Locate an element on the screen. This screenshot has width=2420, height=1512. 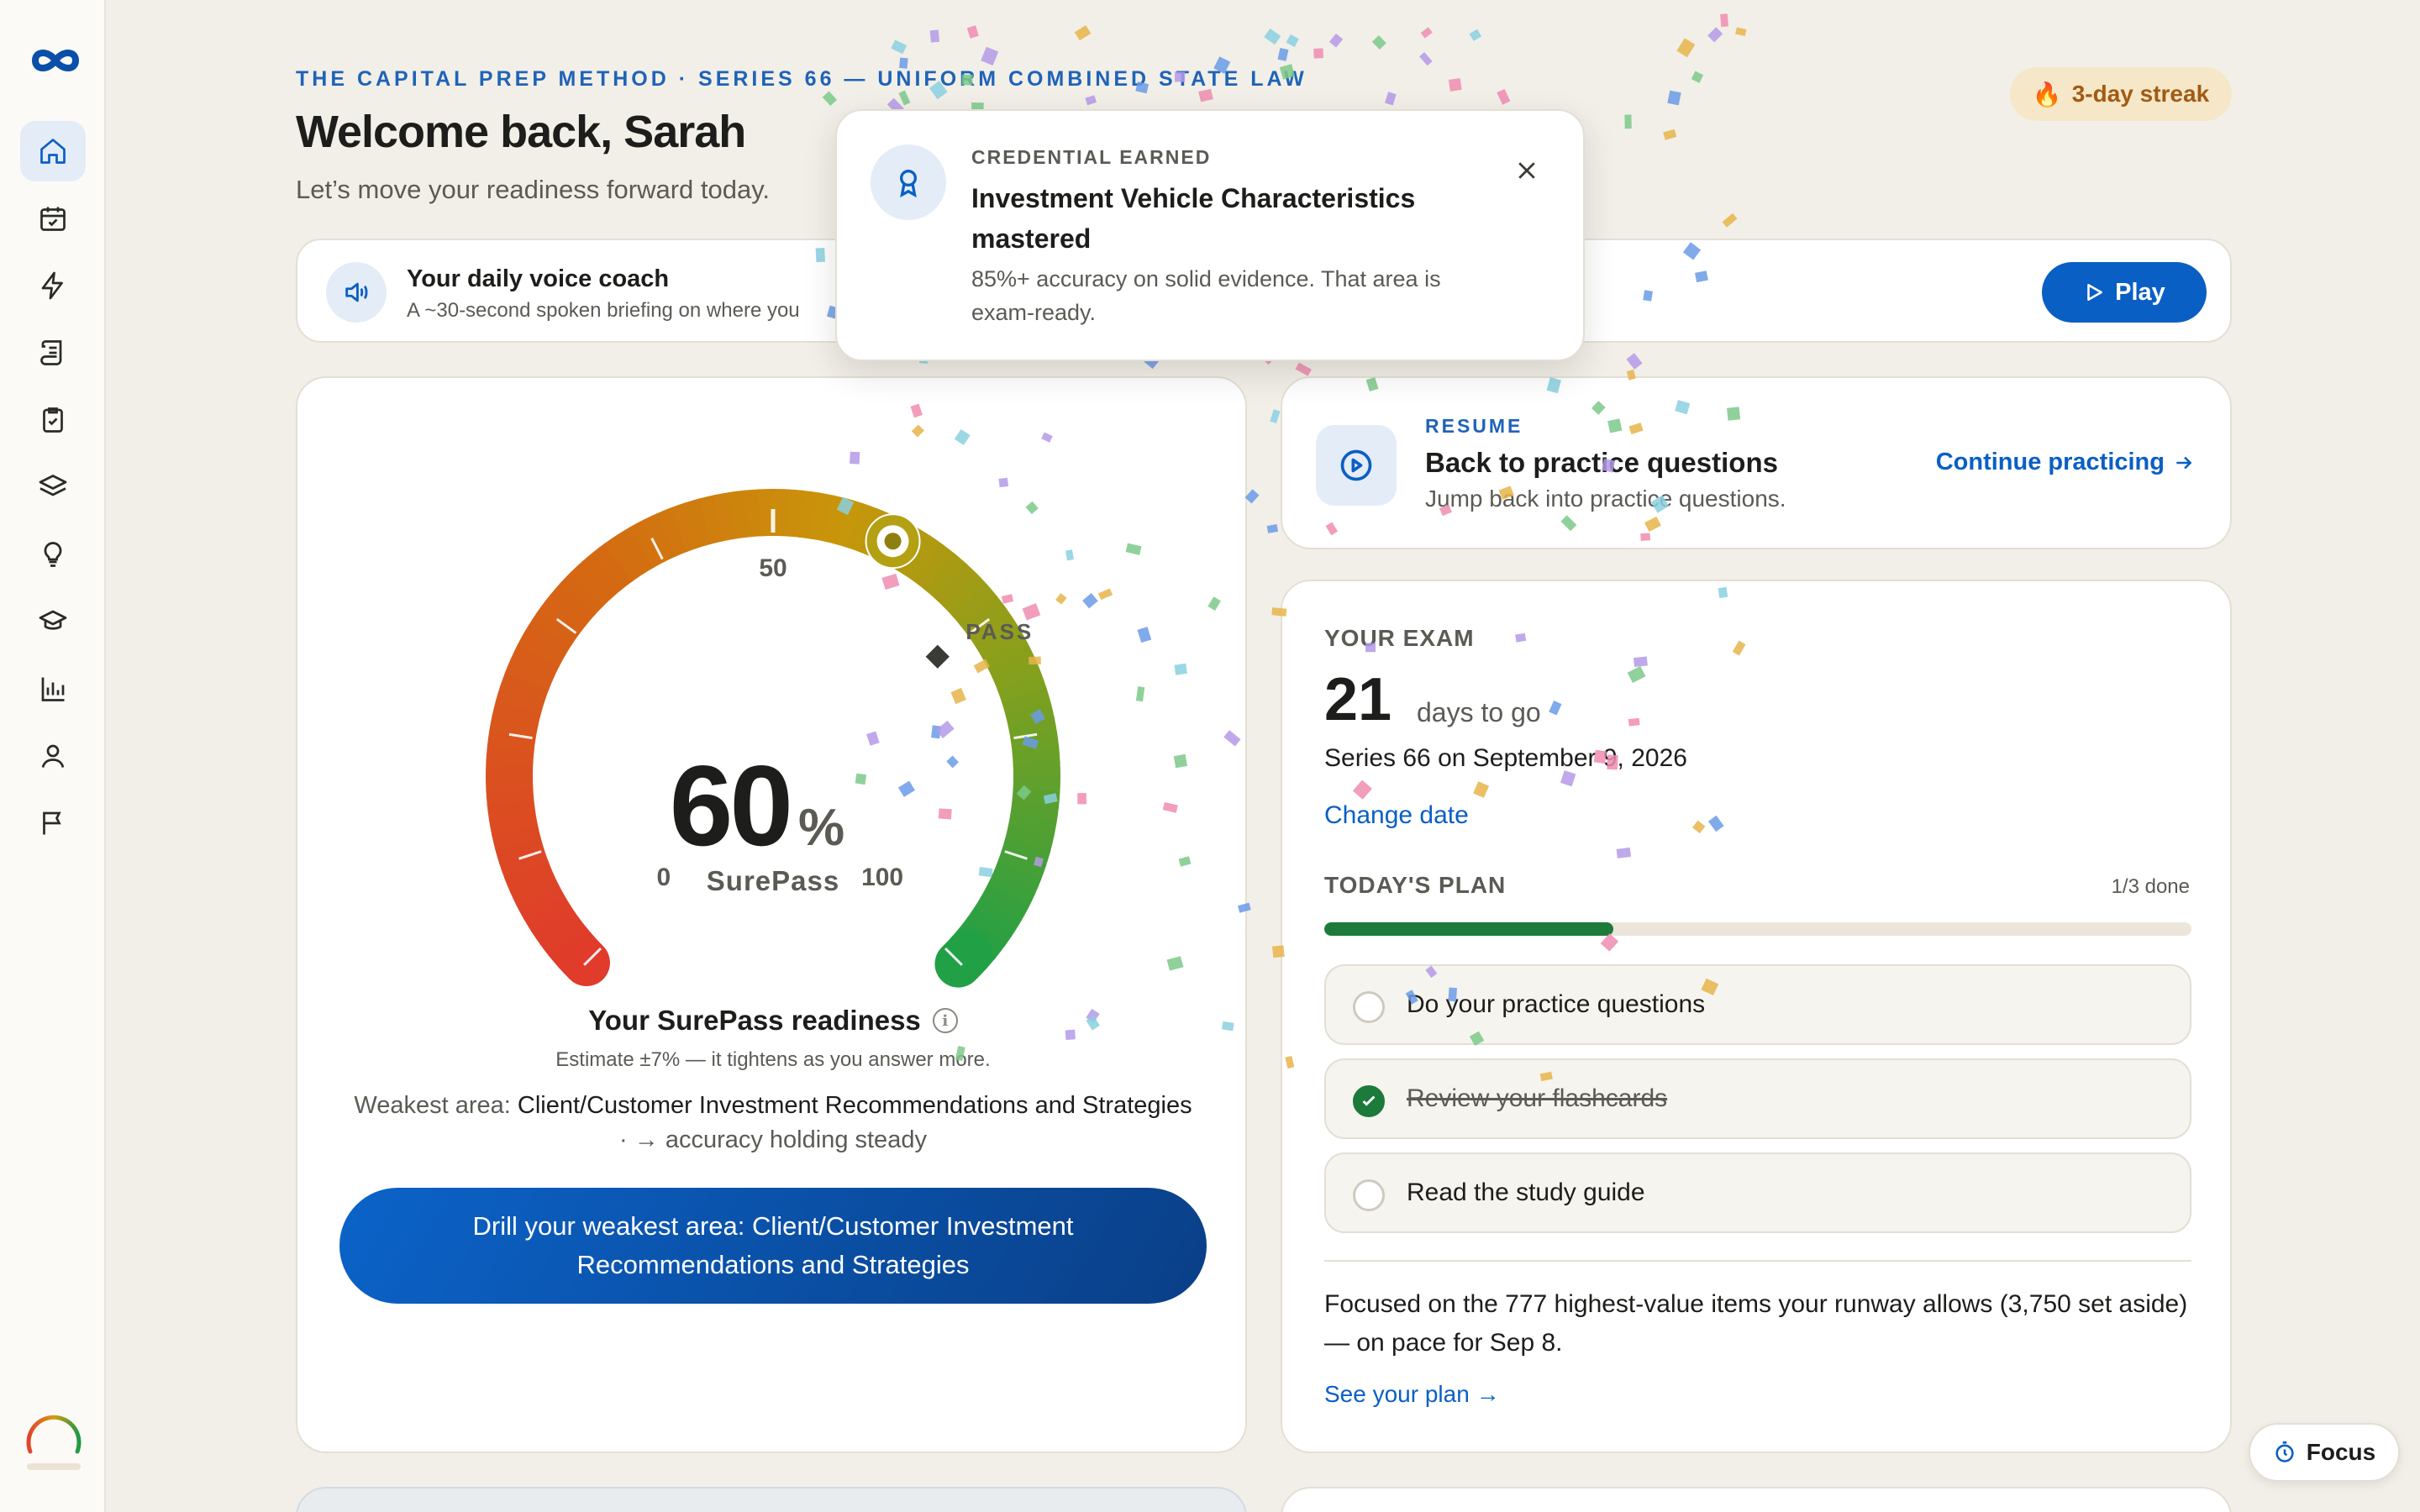
speaker-icon is located at coordinates (356, 292).